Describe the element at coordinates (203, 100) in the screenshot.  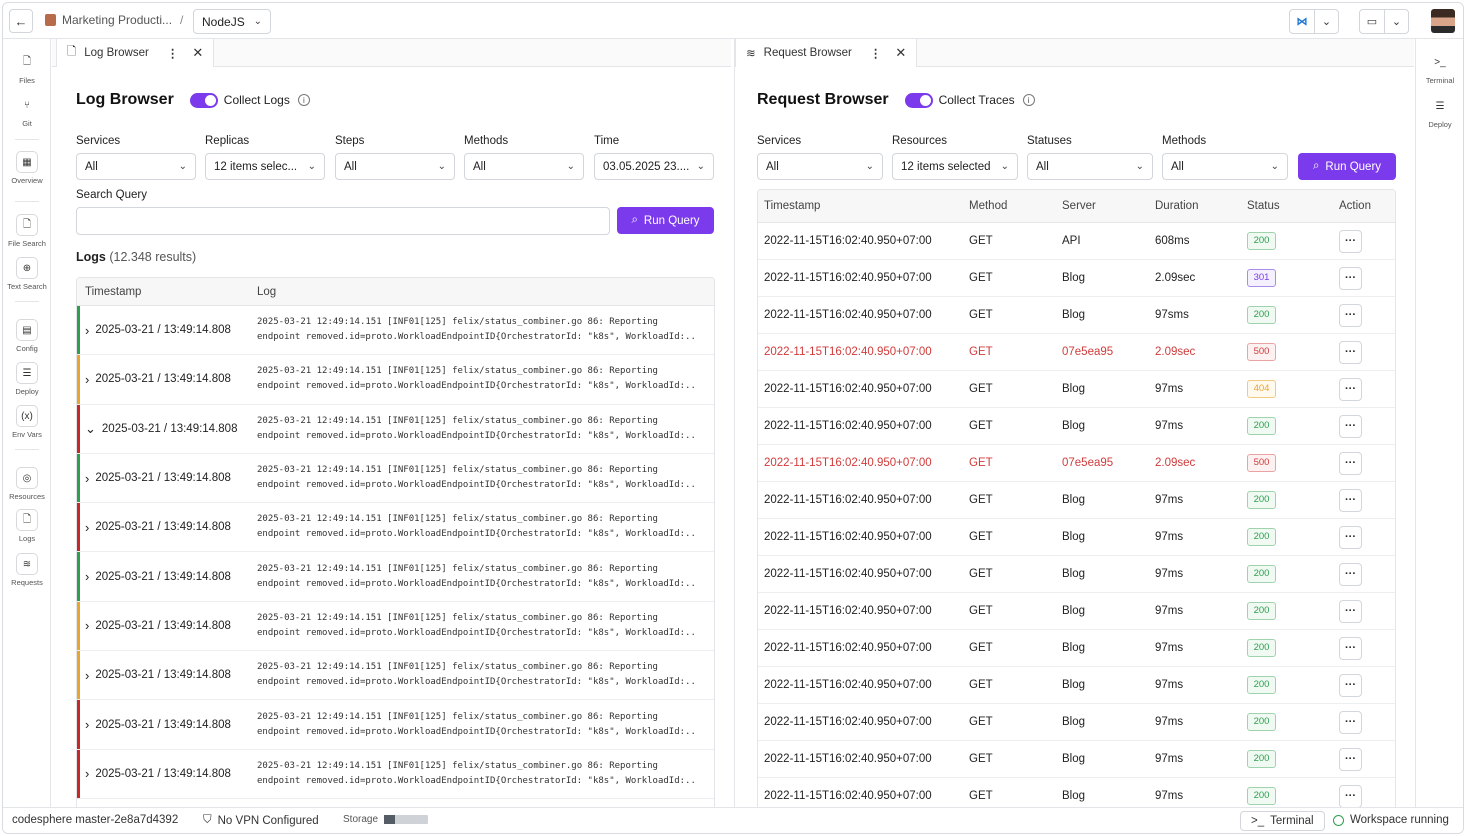
I see `collect-logs-toggle` at that location.